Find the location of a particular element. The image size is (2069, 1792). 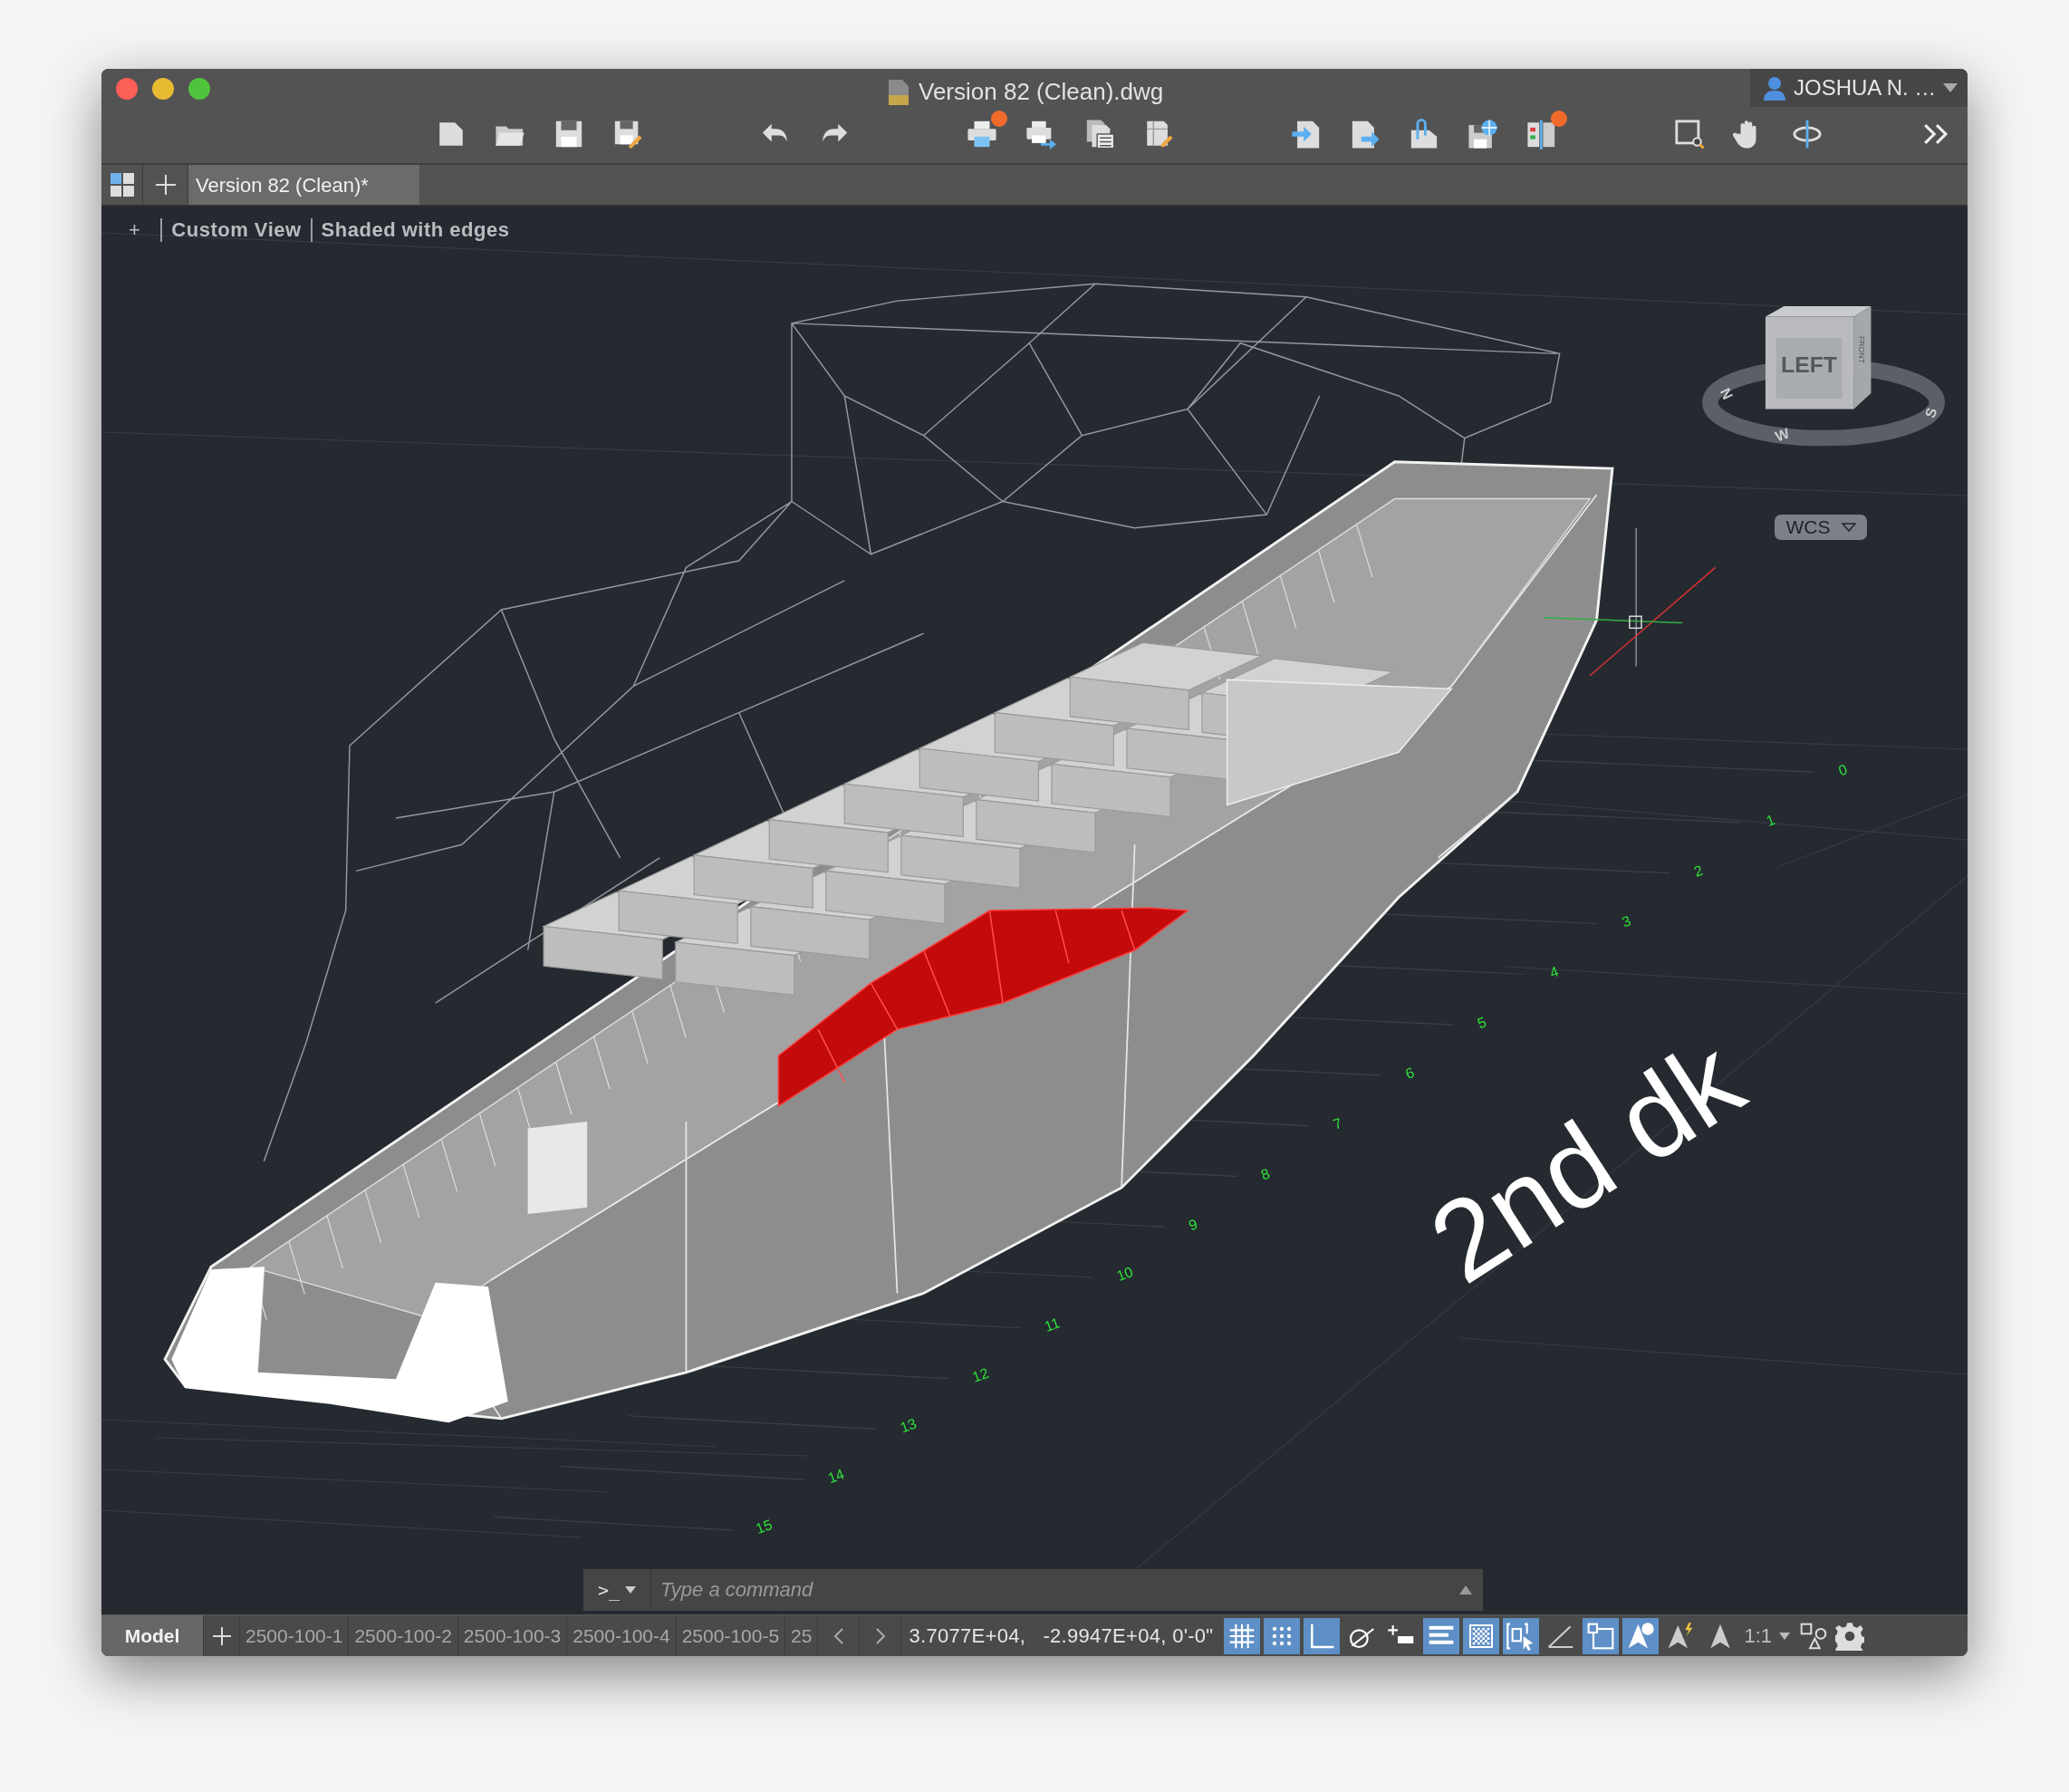

station-label: 6 is located at coordinates (1410, 1073).